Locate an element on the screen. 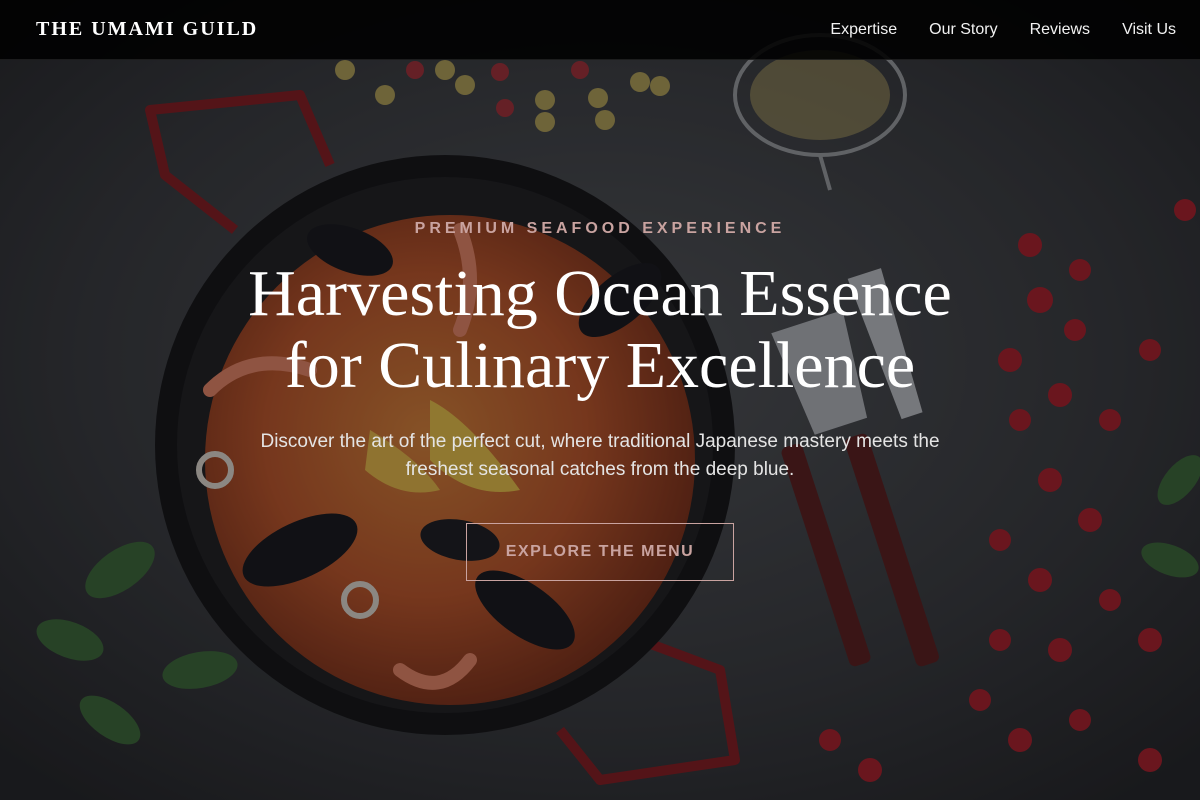 This screenshot has width=1200, height=800. explore-menu-button: EXPLORE THE MENU is located at coordinates (600, 552).